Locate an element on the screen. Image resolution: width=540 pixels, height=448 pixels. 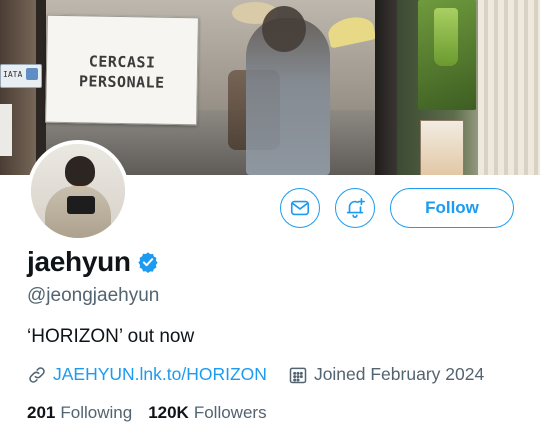
envelope-icon is located at coordinates (300, 208).